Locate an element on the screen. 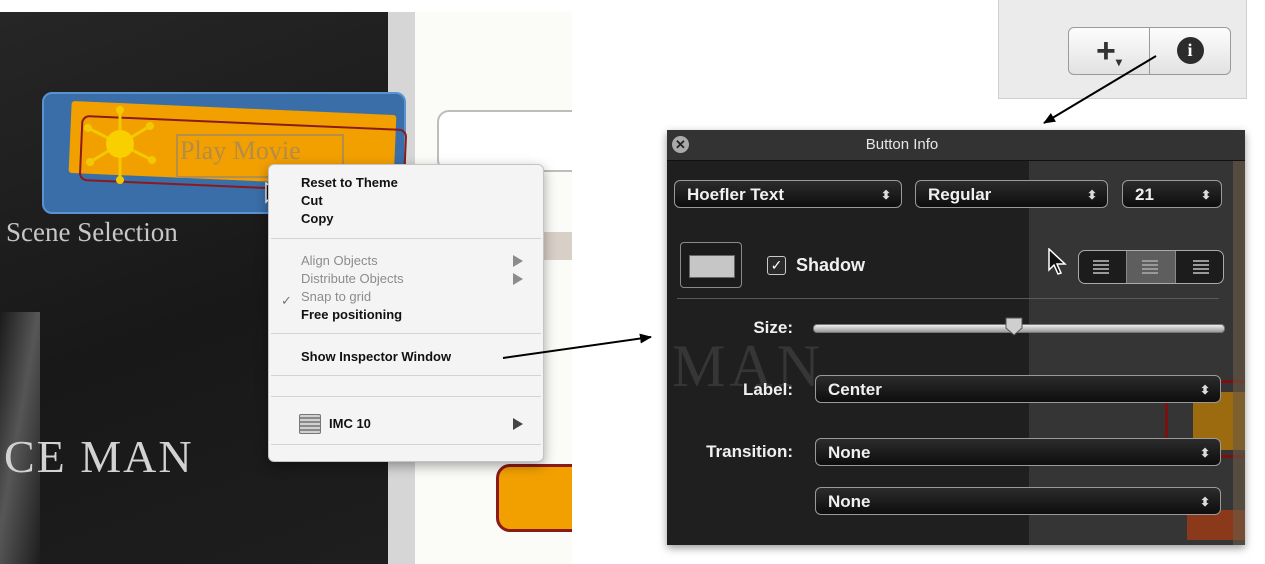 The height and width of the screenshot is (564, 1265). add-button: +▾ is located at coordinates (1109, 51).